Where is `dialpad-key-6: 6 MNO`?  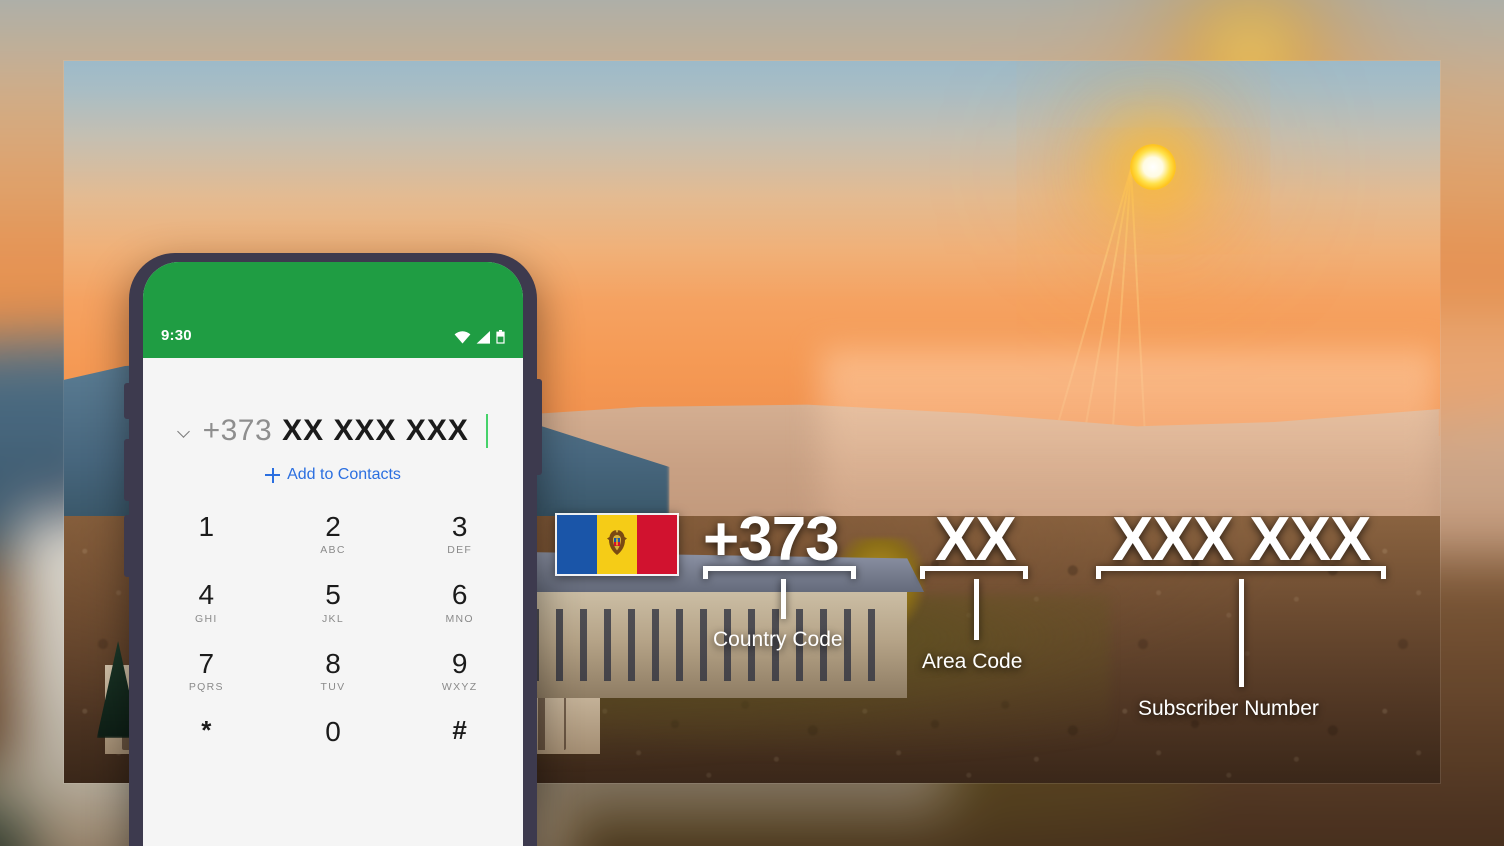
dialpad-key-6: 6 MNO is located at coordinates (459, 601).